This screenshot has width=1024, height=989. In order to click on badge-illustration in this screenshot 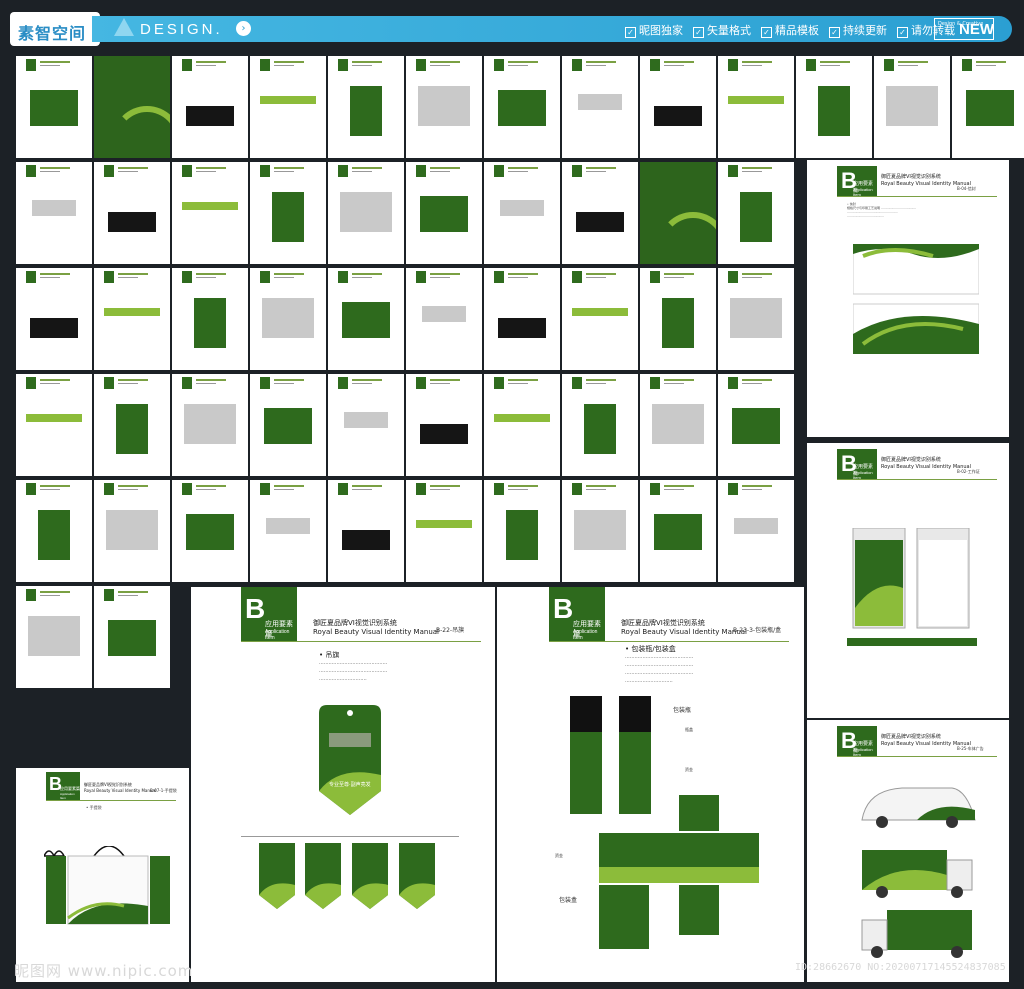, I will do `click(912, 587)`.